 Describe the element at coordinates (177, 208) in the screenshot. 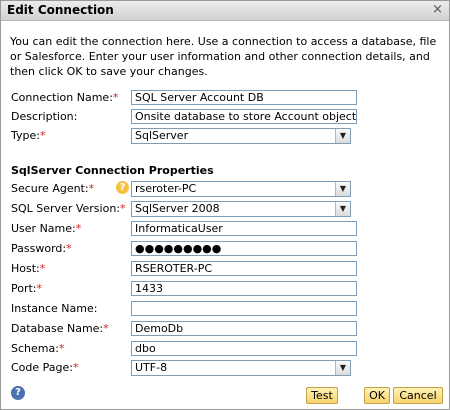

I see `sql-version-value: SqlServer 2008` at that location.